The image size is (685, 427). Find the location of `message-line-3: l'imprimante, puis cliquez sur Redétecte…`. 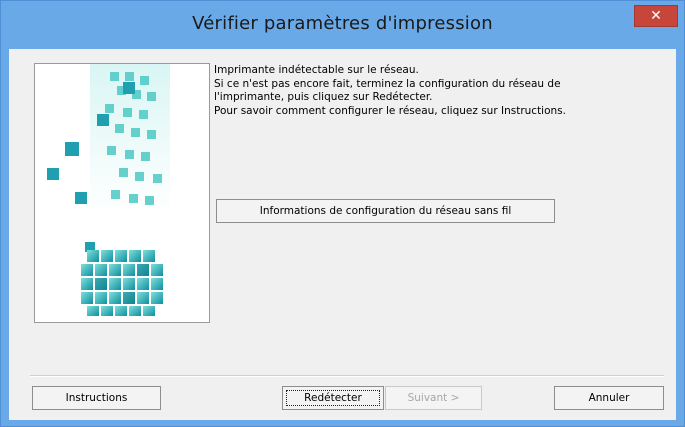

message-line-3: l'imprimante, puis cliquez sur Redétecte… is located at coordinates (323, 97).